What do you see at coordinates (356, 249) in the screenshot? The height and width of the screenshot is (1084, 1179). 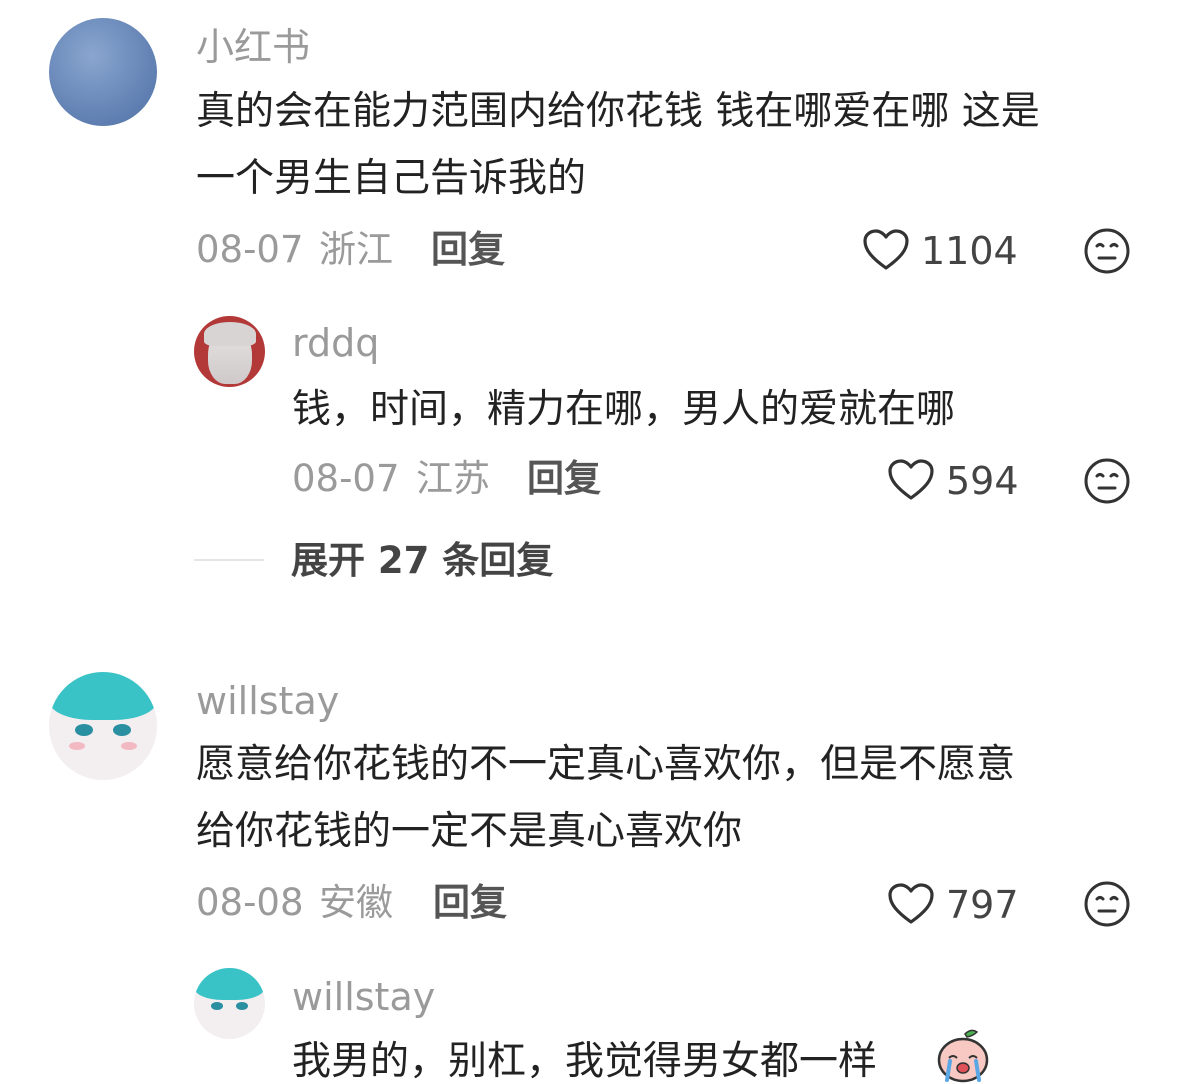 I see `comment-location: 浙江` at bounding box center [356, 249].